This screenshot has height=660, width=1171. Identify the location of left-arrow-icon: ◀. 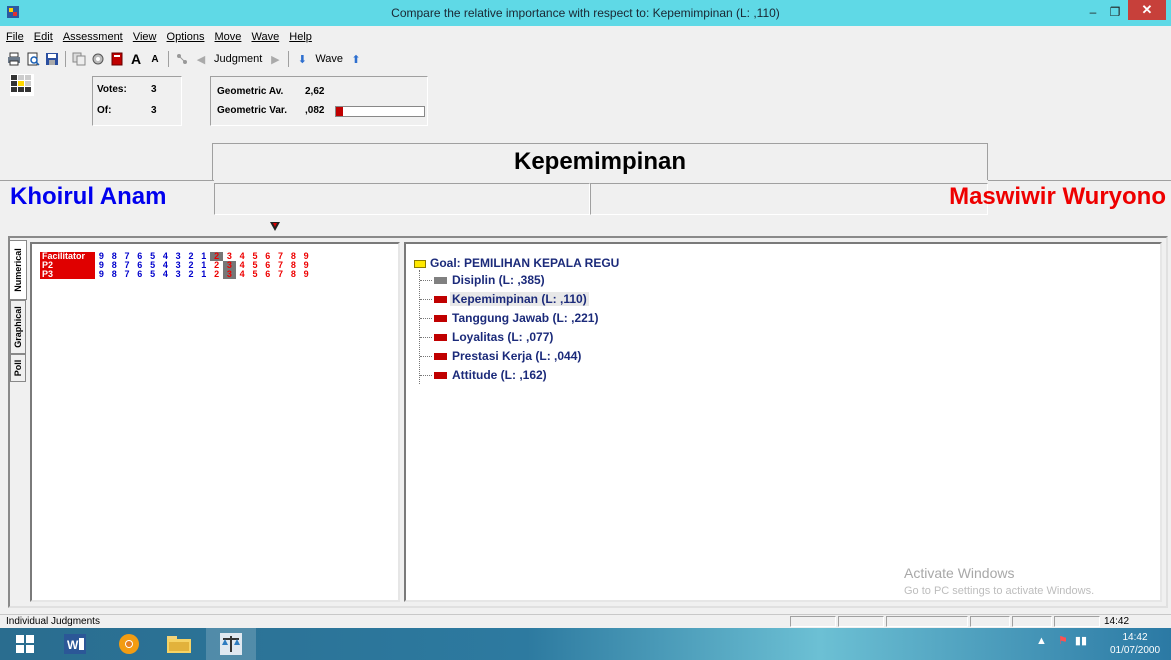
(201, 59).